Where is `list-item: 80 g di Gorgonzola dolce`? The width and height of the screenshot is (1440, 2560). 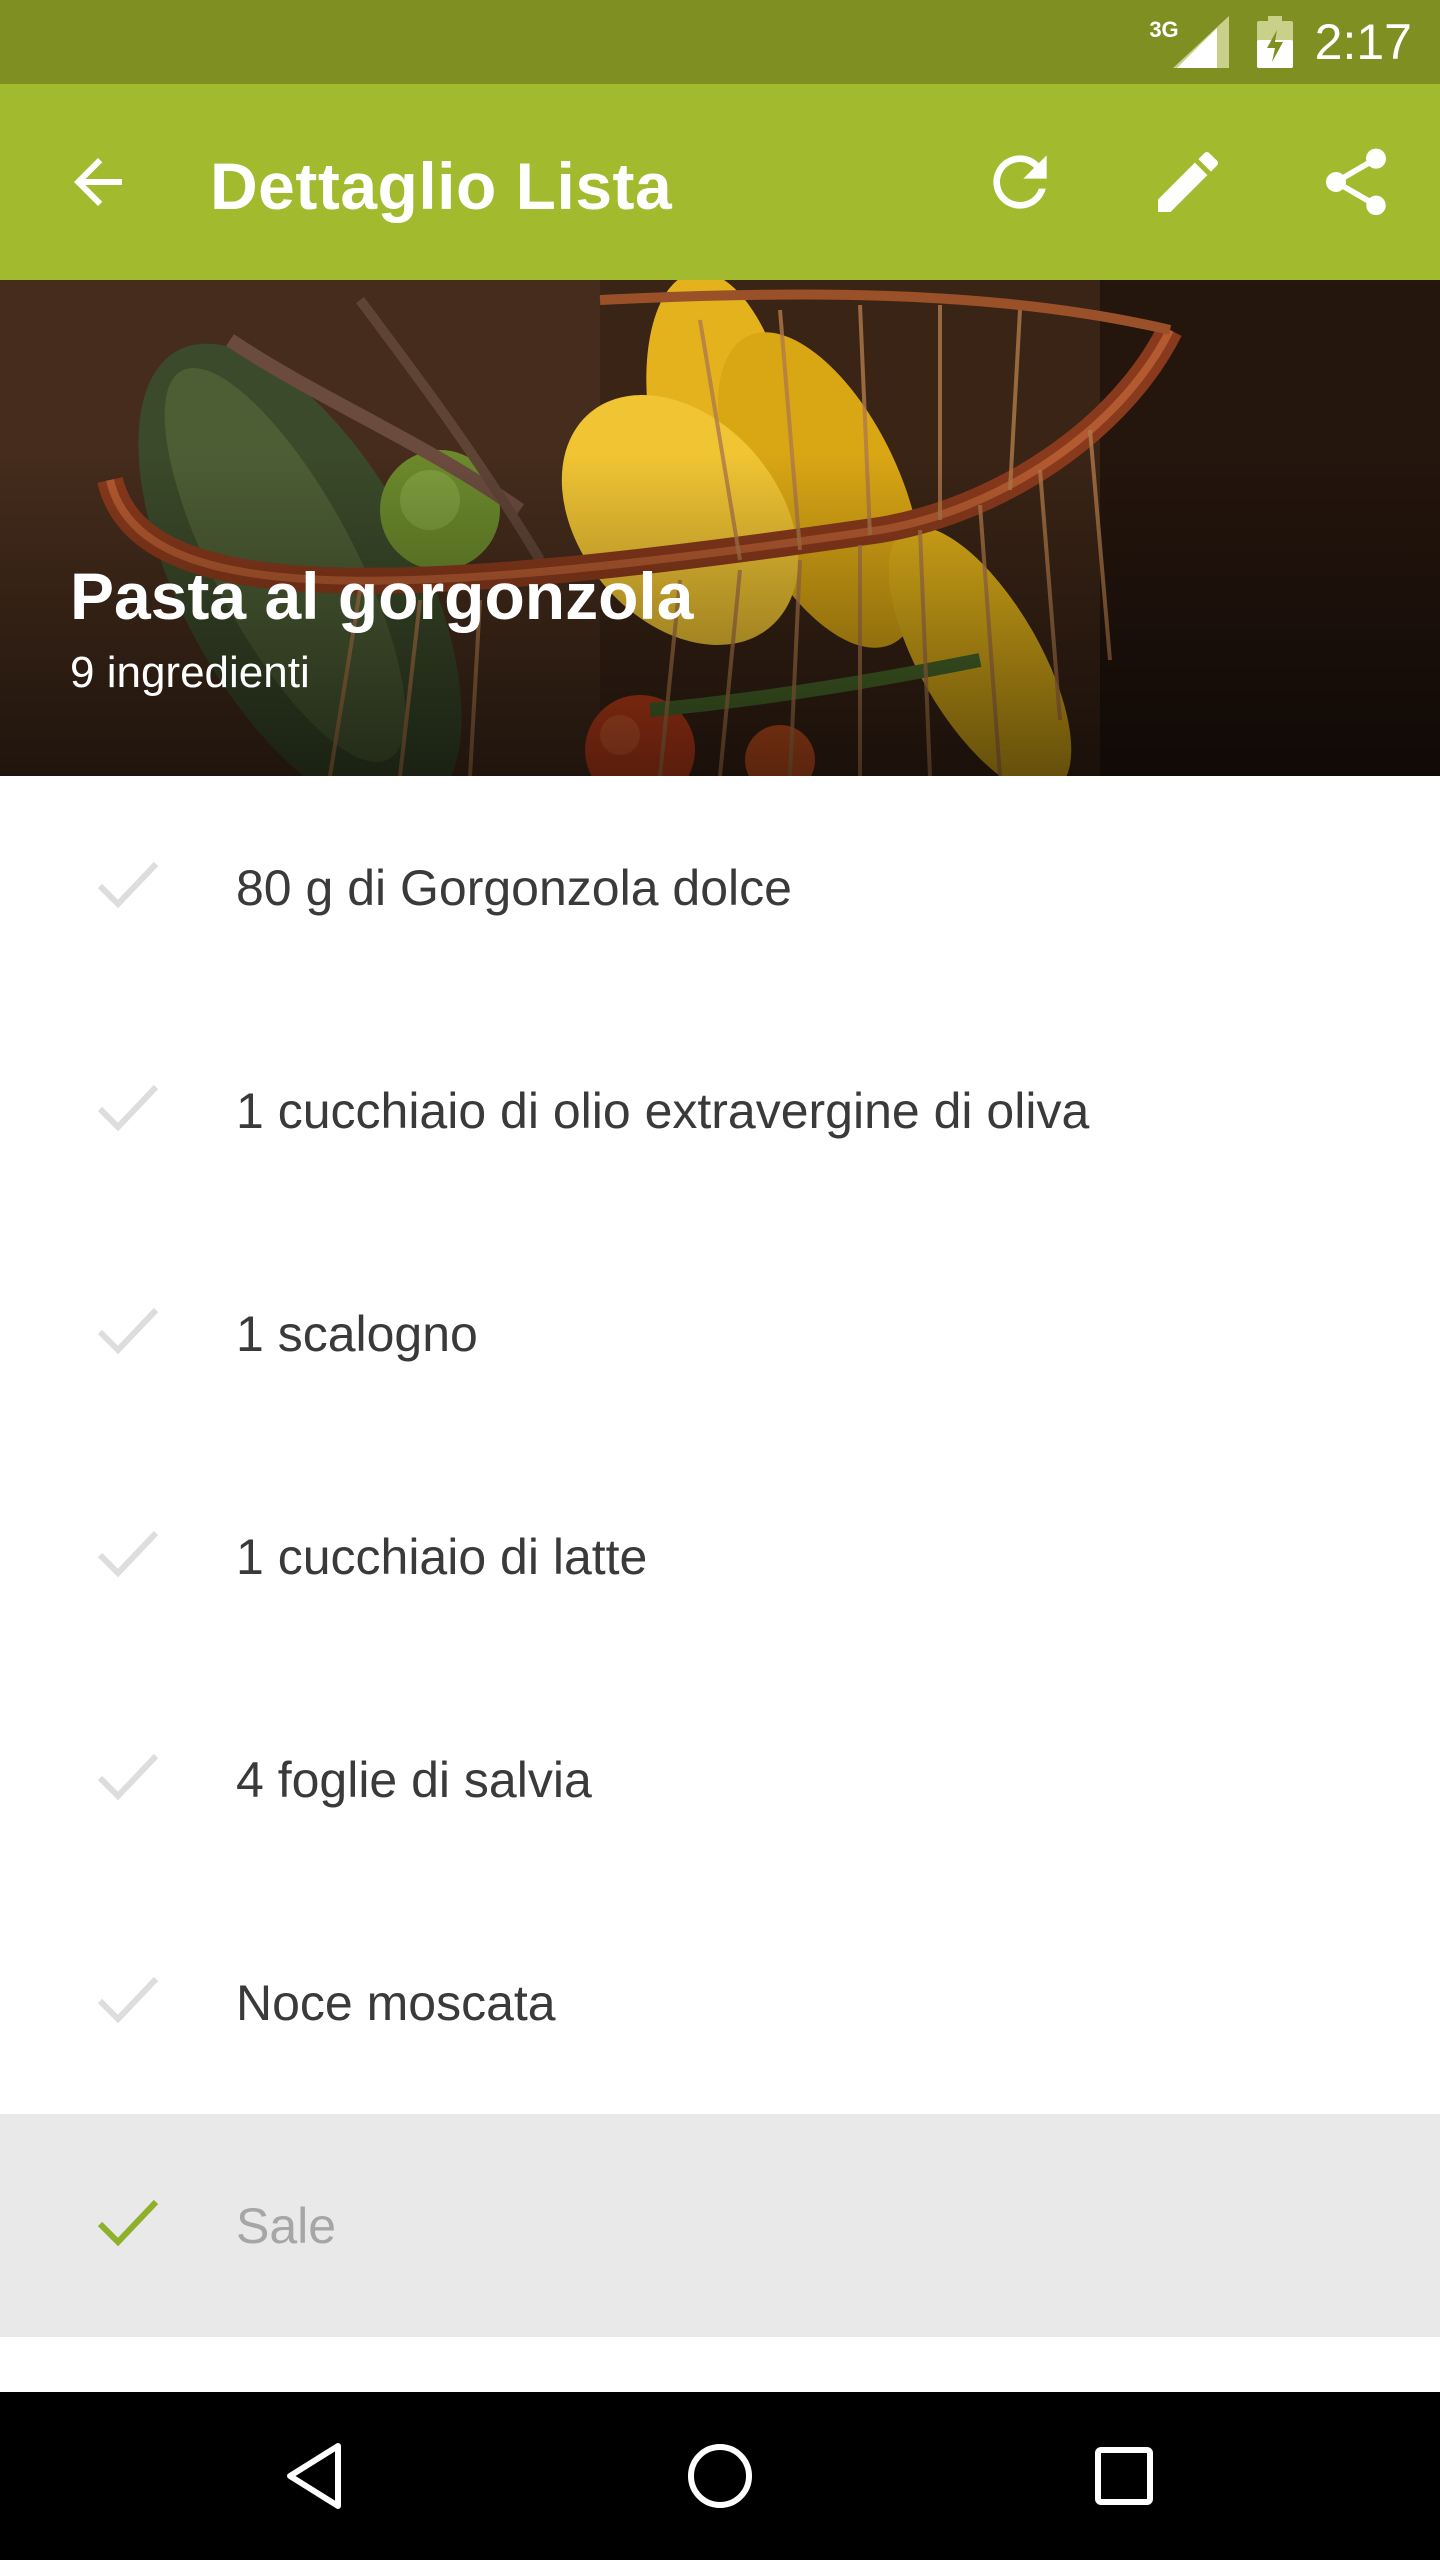 list-item: 80 g di Gorgonzola dolce is located at coordinates (720, 887).